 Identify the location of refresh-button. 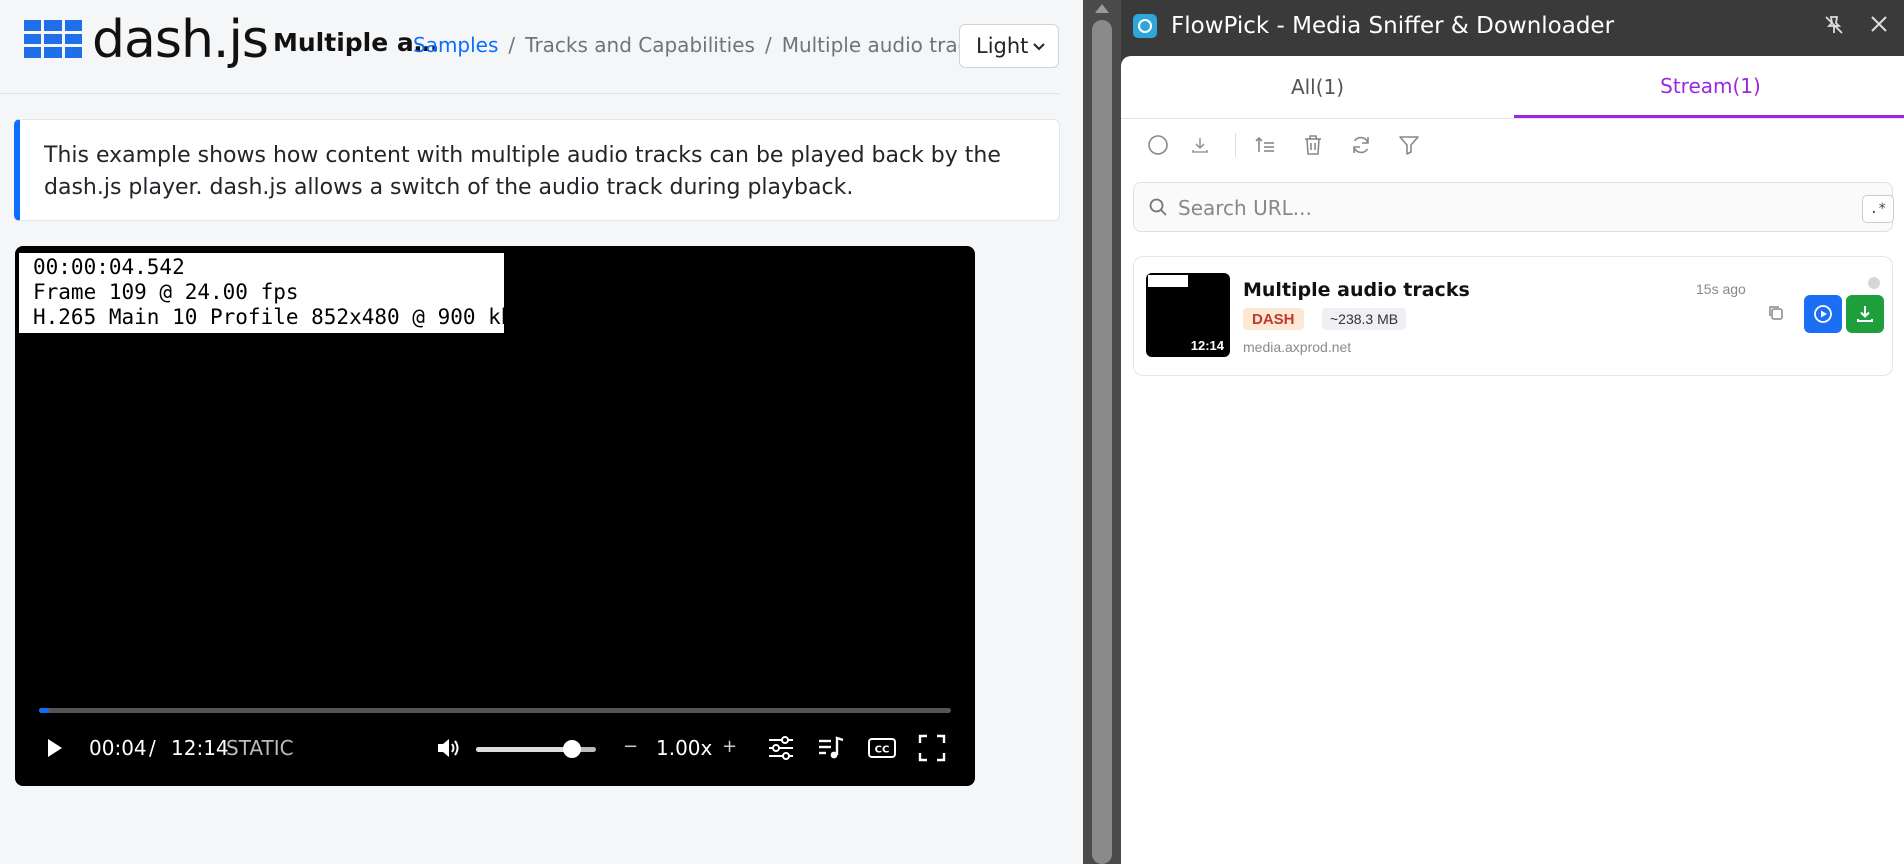
(1361, 145).